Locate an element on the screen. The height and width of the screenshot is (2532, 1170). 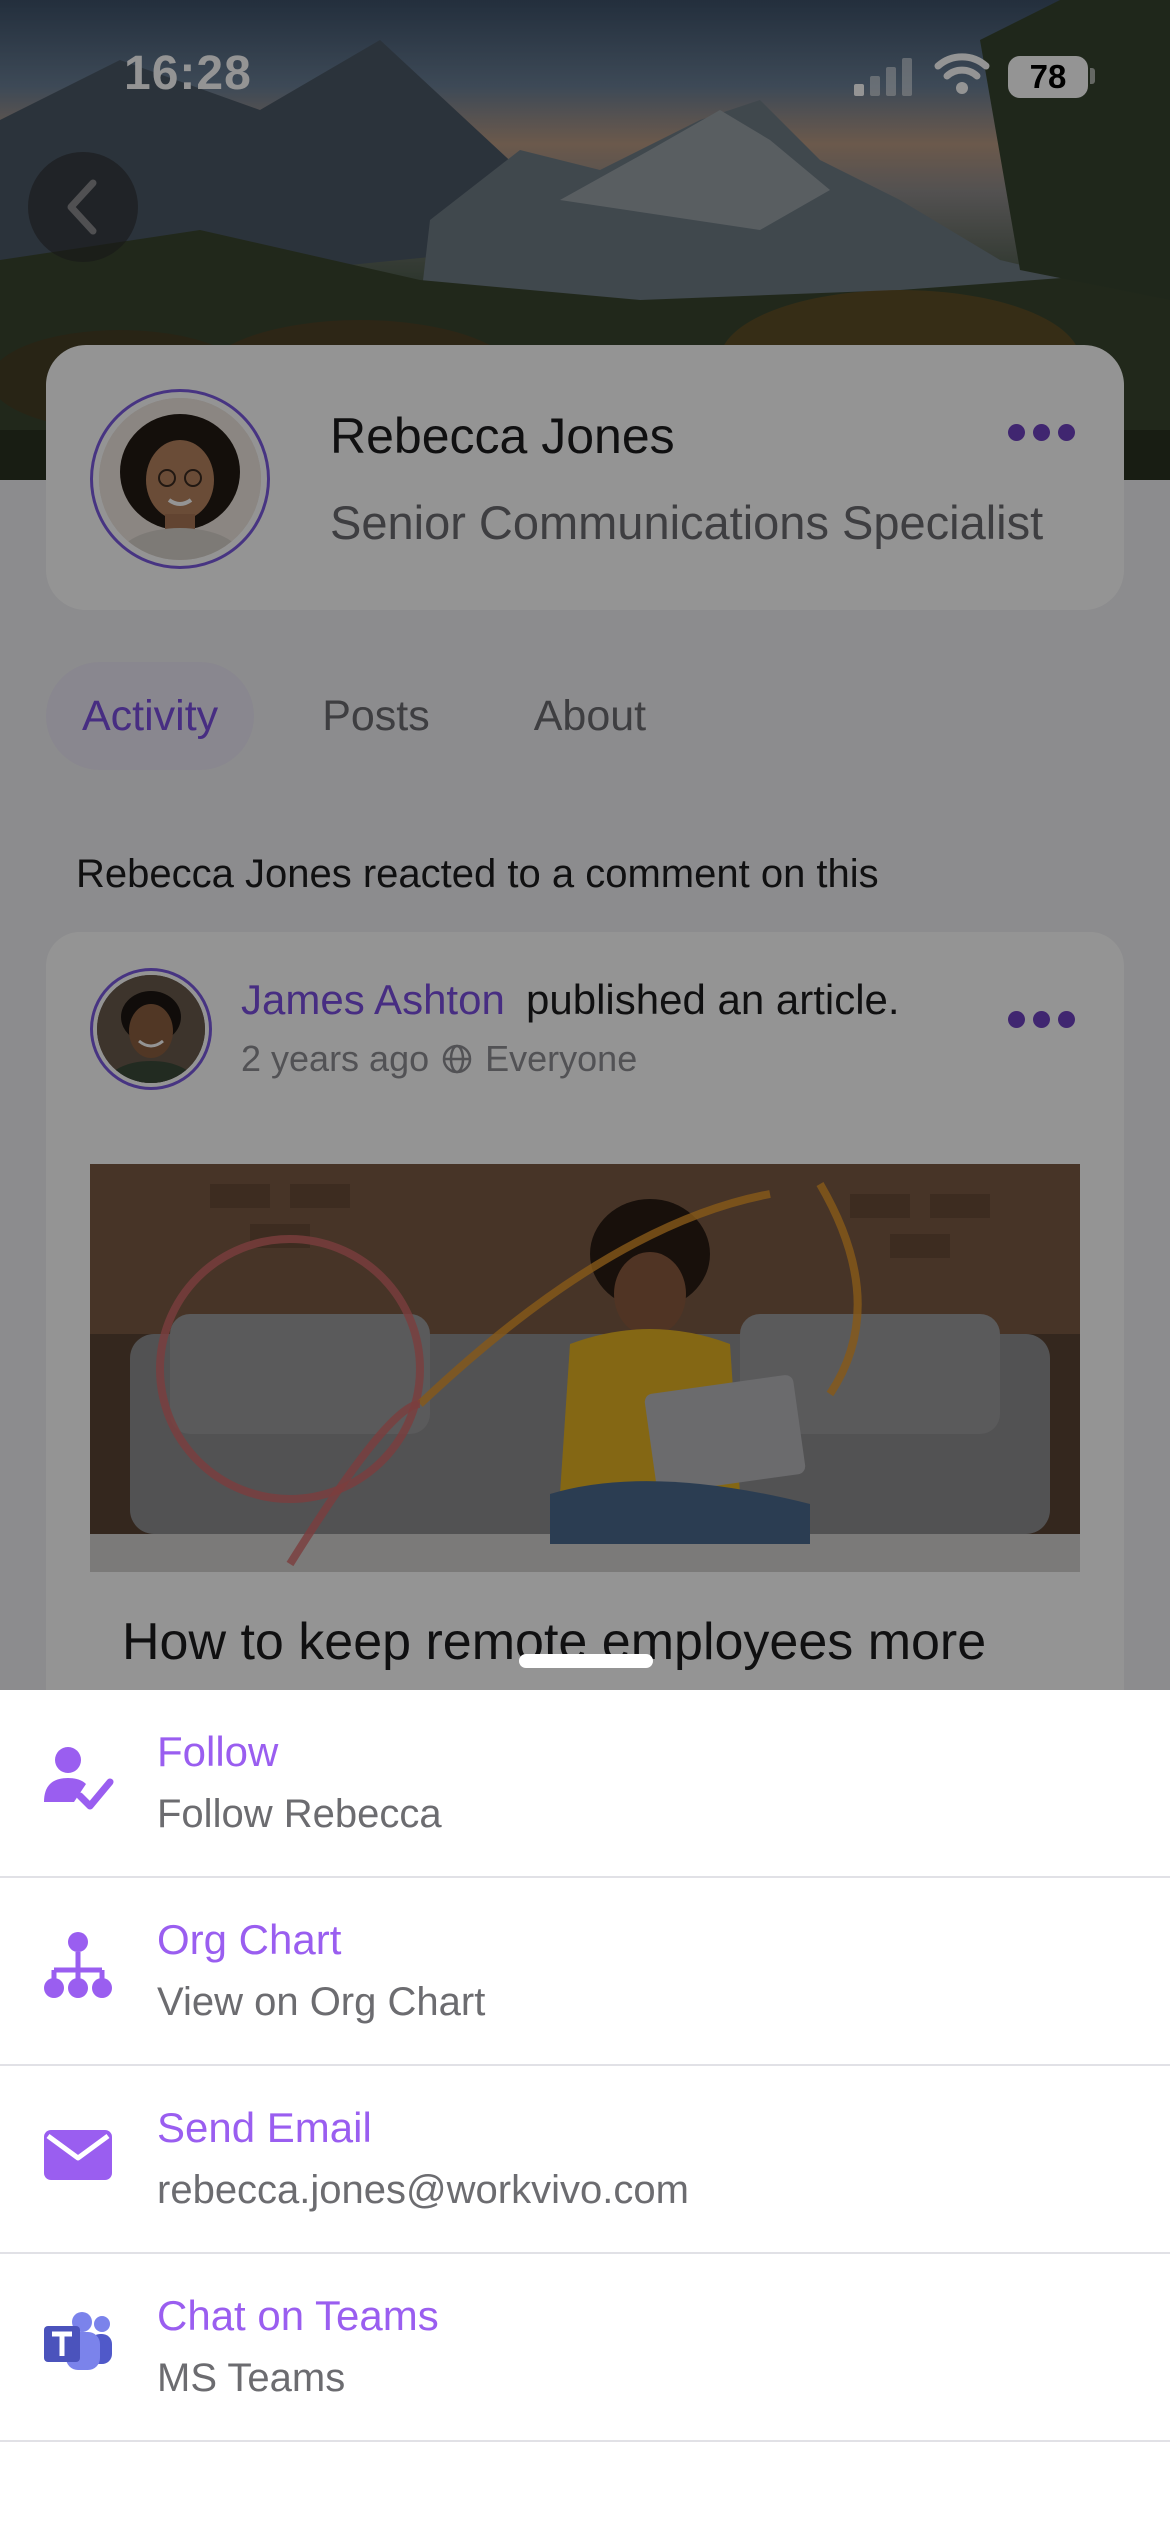
sheet-item-subtitle: MS Teams is located at coordinates (251, 2378).